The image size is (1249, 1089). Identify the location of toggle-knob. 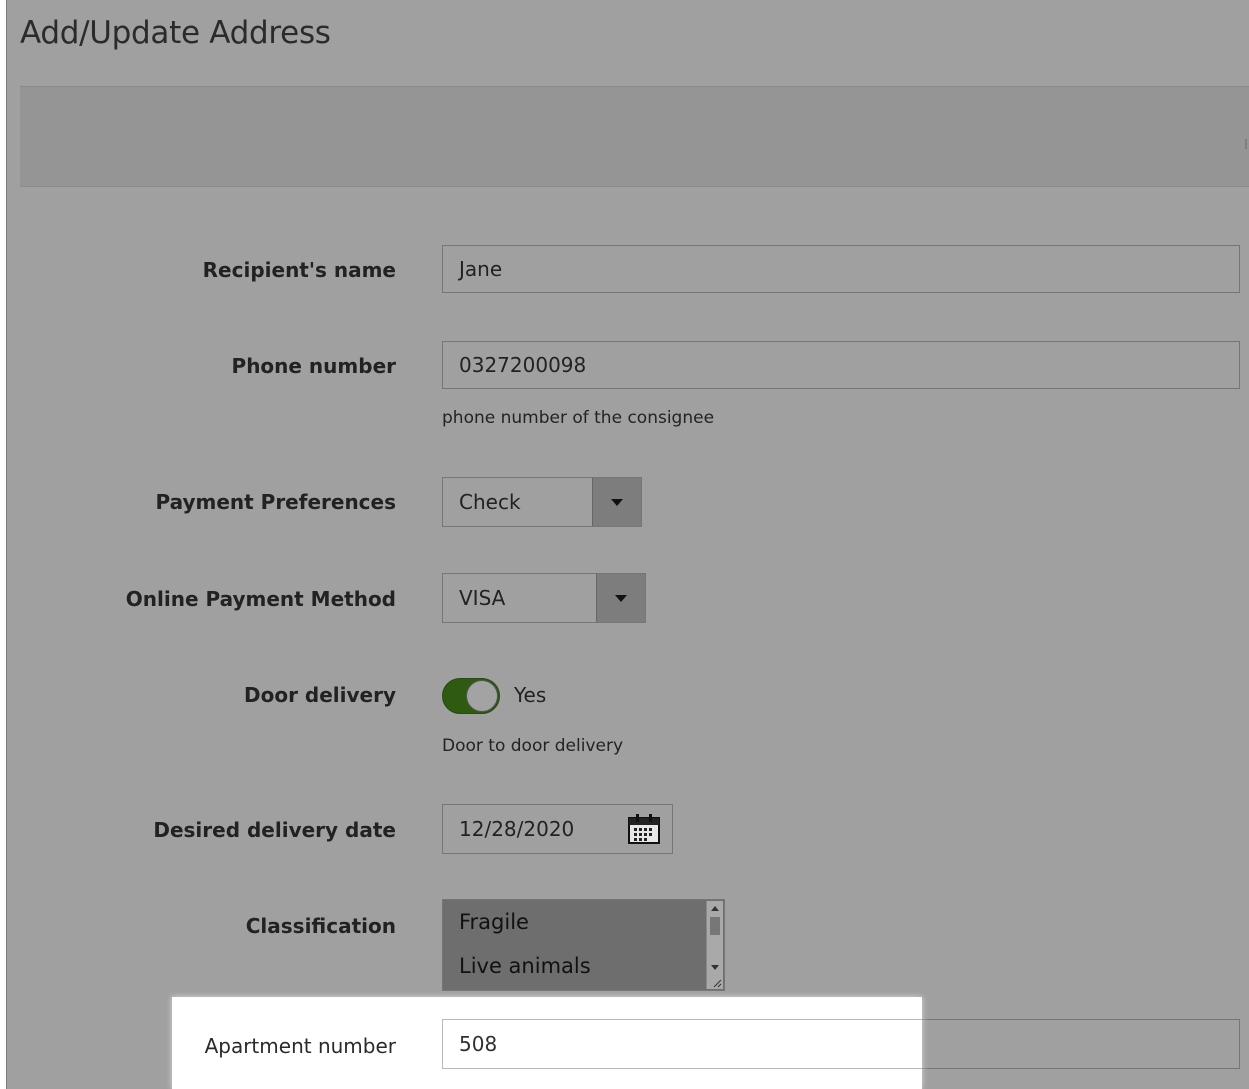
(482, 696).